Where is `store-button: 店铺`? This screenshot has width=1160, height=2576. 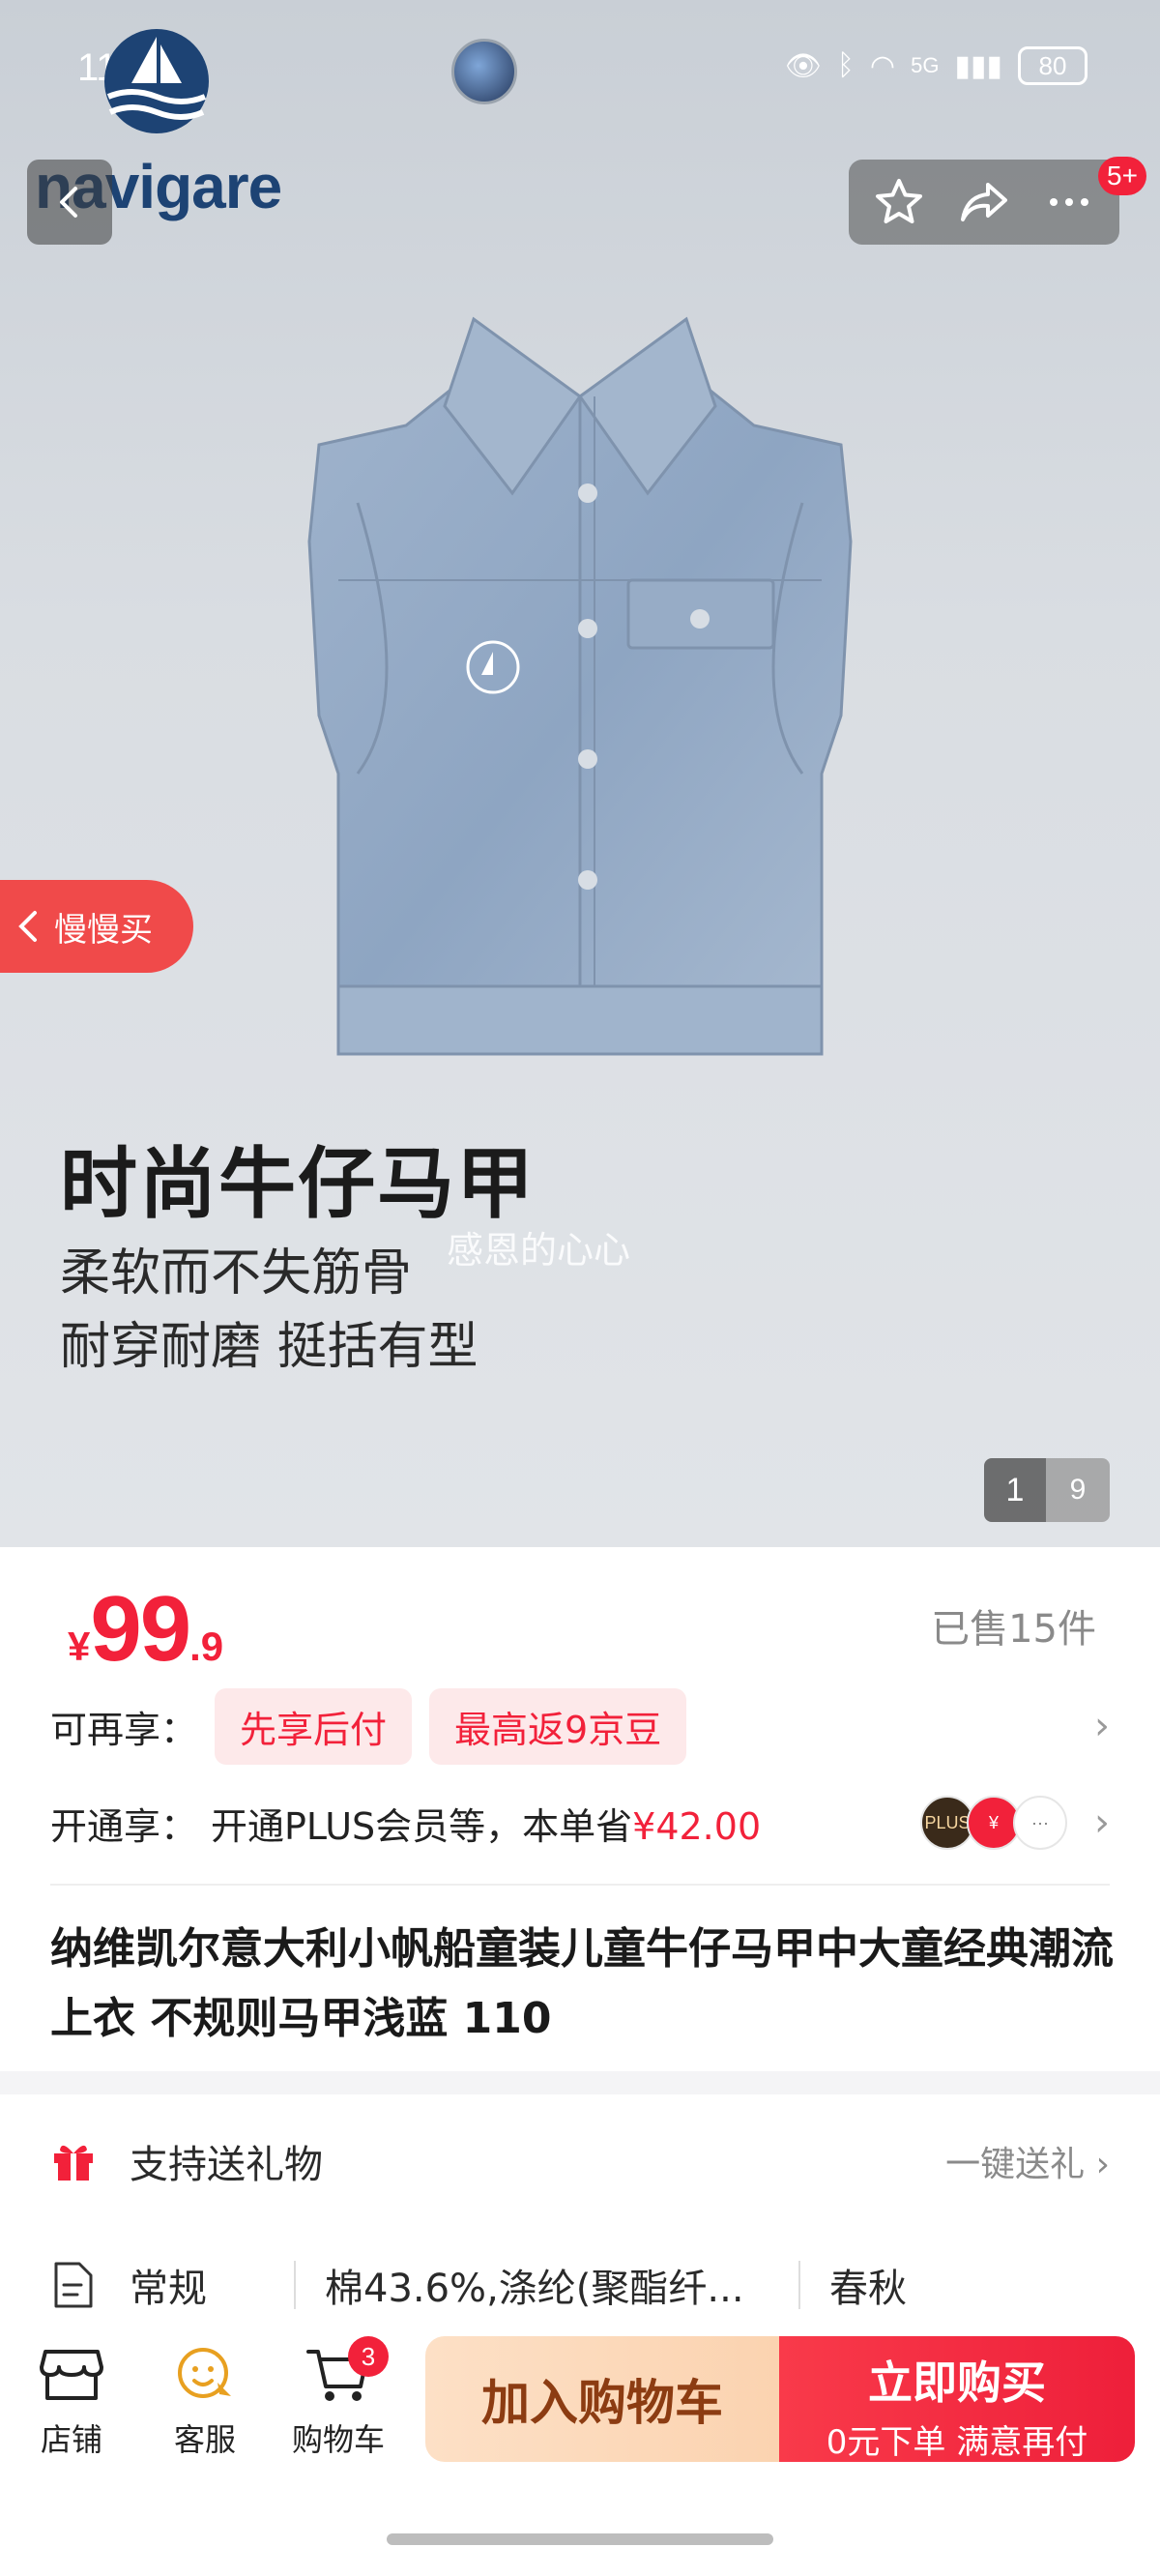
store-button: 店铺 is located at coordinates (72, 2402).